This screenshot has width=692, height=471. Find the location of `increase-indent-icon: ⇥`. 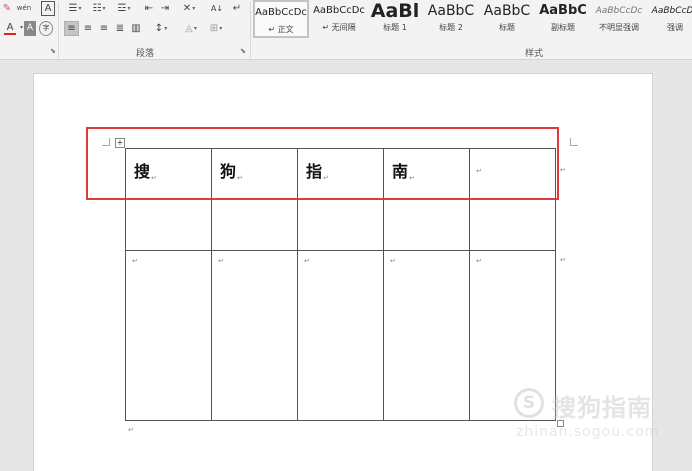

increase-indent-icon: ⇥ is located at coordinates (165, 8).